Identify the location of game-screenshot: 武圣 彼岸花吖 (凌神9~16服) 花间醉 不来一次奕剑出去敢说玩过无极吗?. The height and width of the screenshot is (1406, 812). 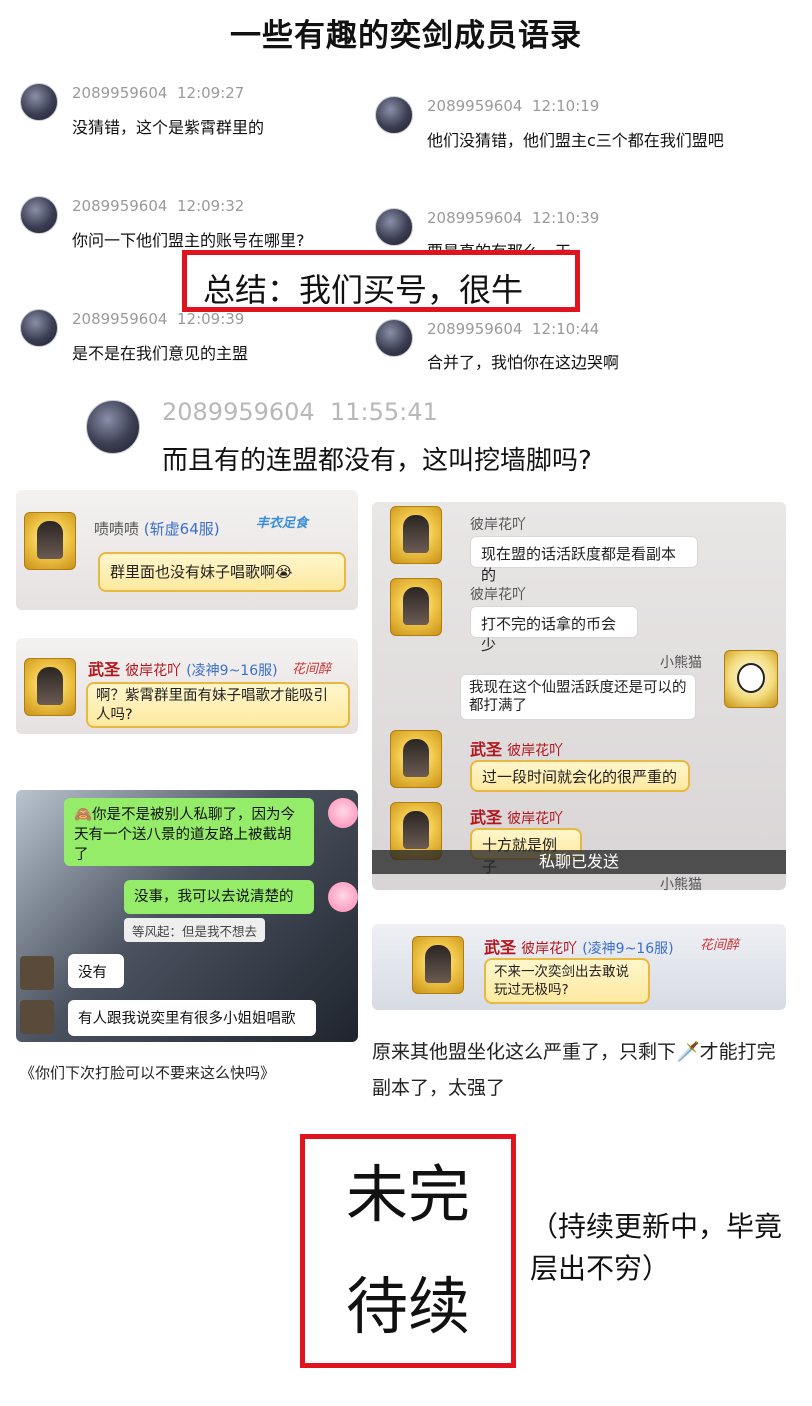
(579, 967).